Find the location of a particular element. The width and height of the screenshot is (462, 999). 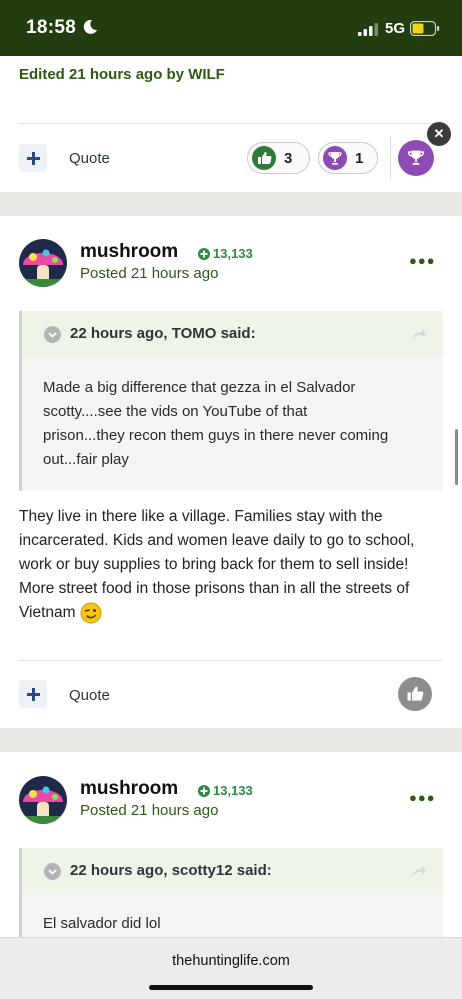

reaction-trophy: 1 is located at coordinates (348, 158).